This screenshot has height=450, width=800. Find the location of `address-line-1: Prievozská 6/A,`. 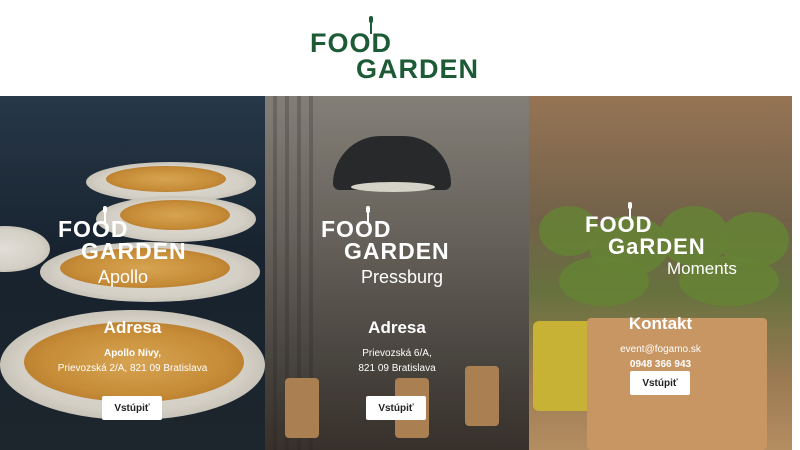

address-line-1: Prievozská 6/A, is located at coordinates (397, 353).